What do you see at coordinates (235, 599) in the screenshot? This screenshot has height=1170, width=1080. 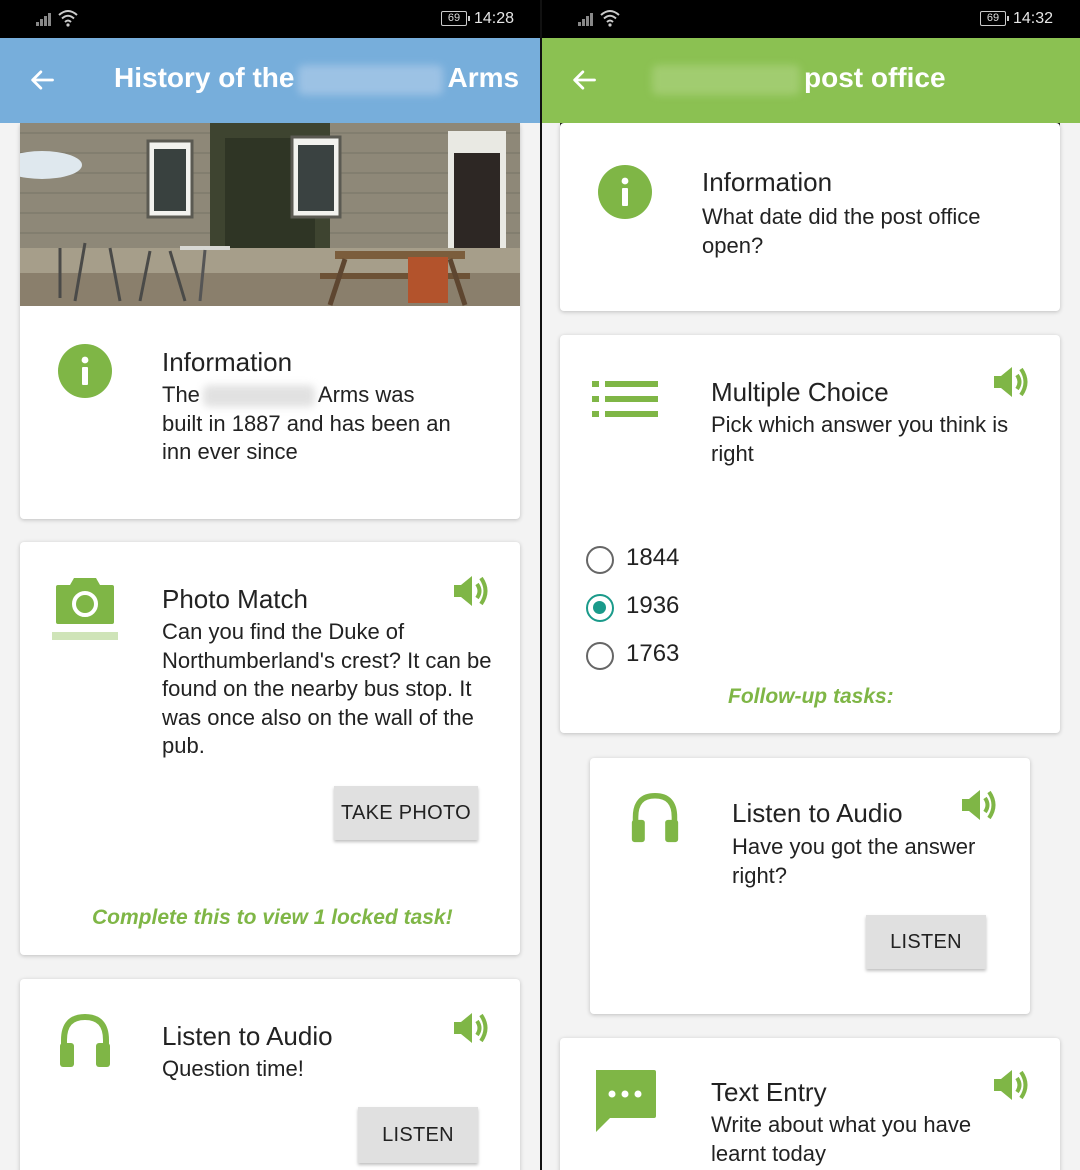 I see `card-heading: Photo Match` at bounding box center [235, 599].